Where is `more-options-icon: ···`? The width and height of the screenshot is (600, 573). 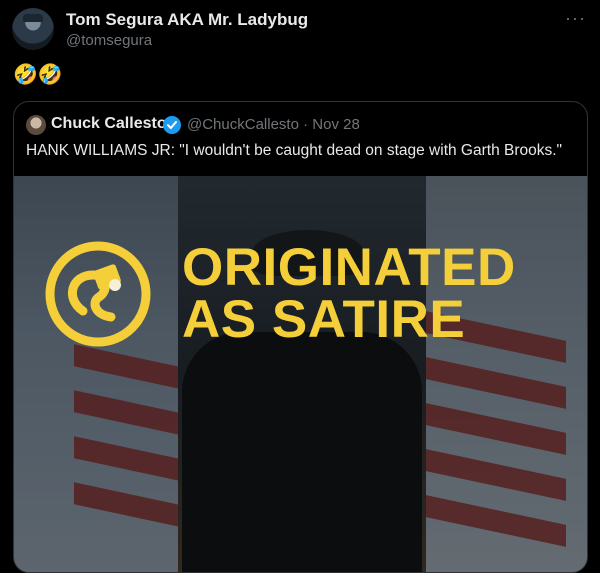 more-options-icon: ··· is located at coordinates (575, 18).